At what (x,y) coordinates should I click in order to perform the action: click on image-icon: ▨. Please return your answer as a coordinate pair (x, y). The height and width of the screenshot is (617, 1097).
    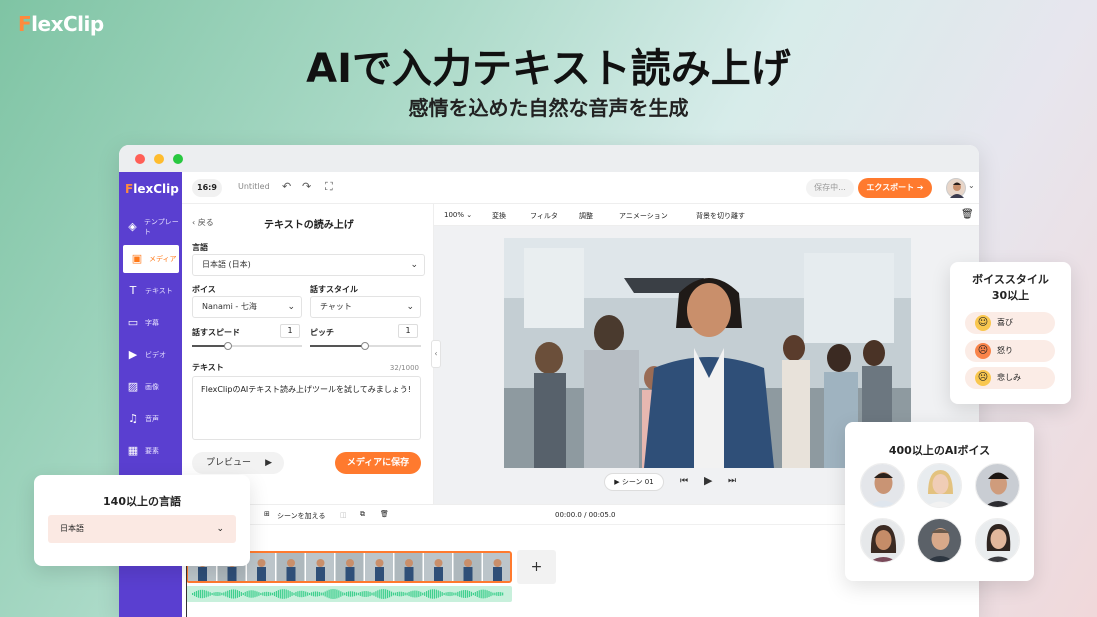
    Looking at the image, I should click on (133, 386).